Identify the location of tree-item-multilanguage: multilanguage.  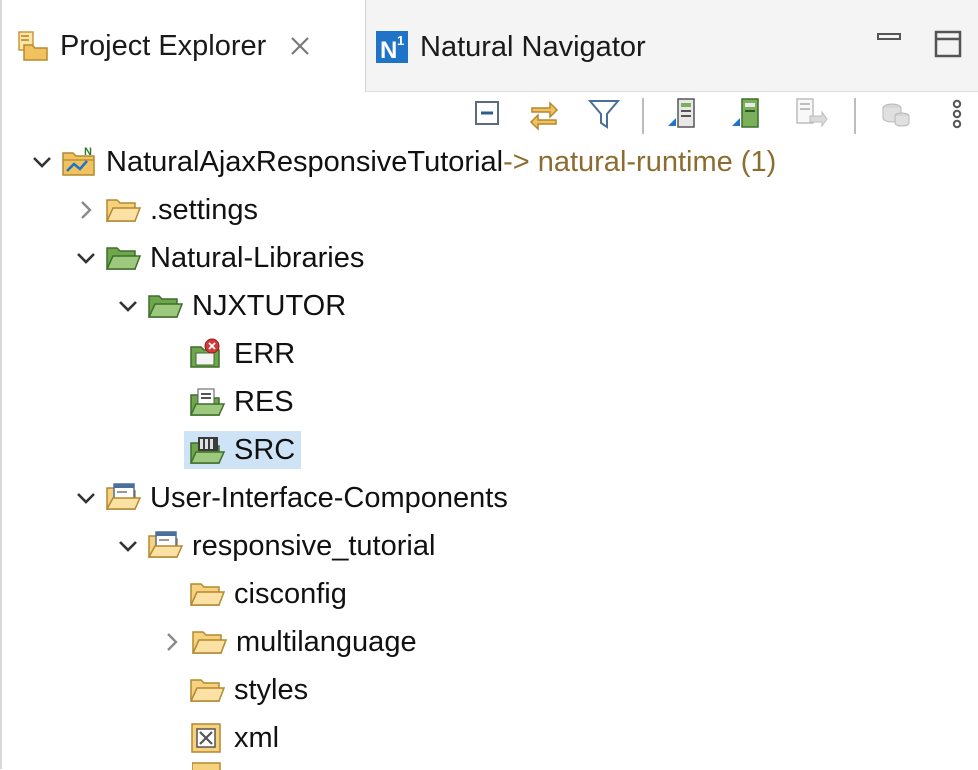
(287, 642).